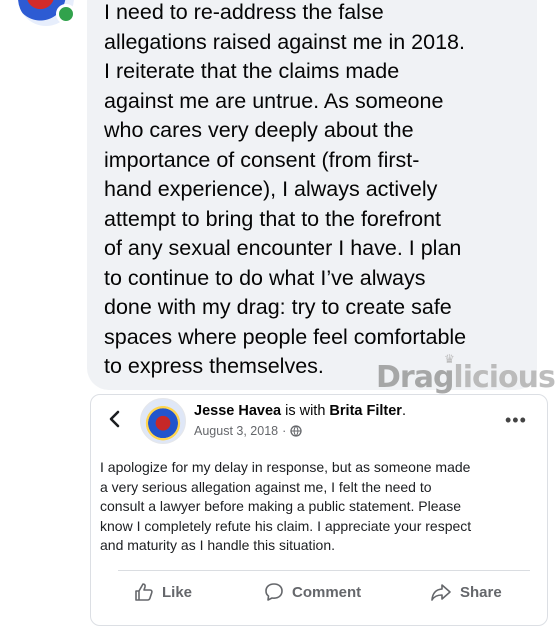 This screenshot has width=560, height=626. Describe the element at coordinates (449, 359) in the screenshot. I see `crown-icon: ♛` at that location.